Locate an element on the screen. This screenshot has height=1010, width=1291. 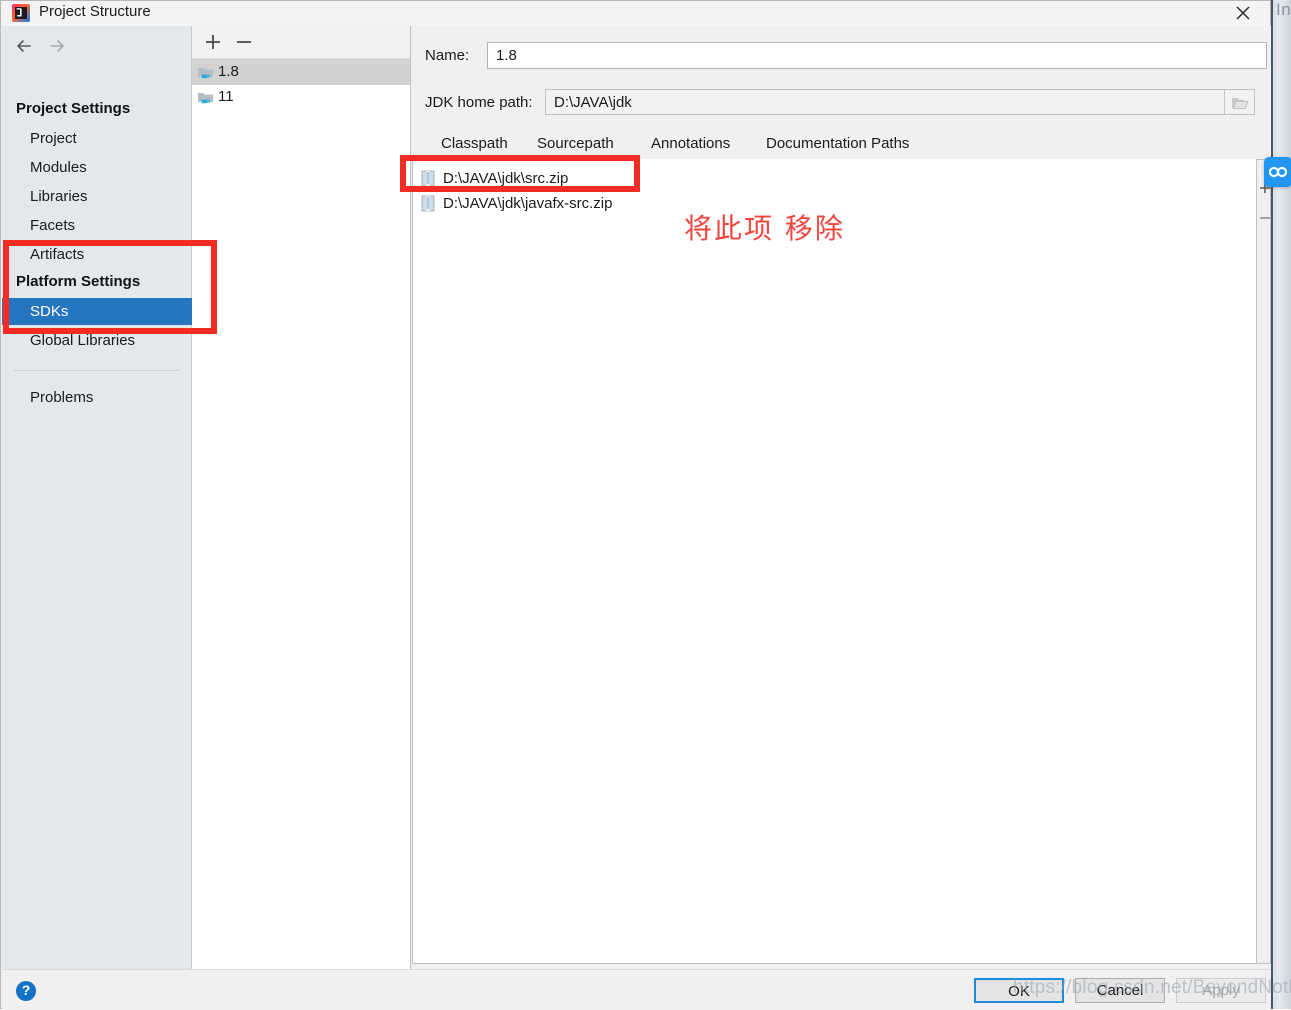
jdk-home-path-label: JDK home path: is located at coordinates (479, 102).